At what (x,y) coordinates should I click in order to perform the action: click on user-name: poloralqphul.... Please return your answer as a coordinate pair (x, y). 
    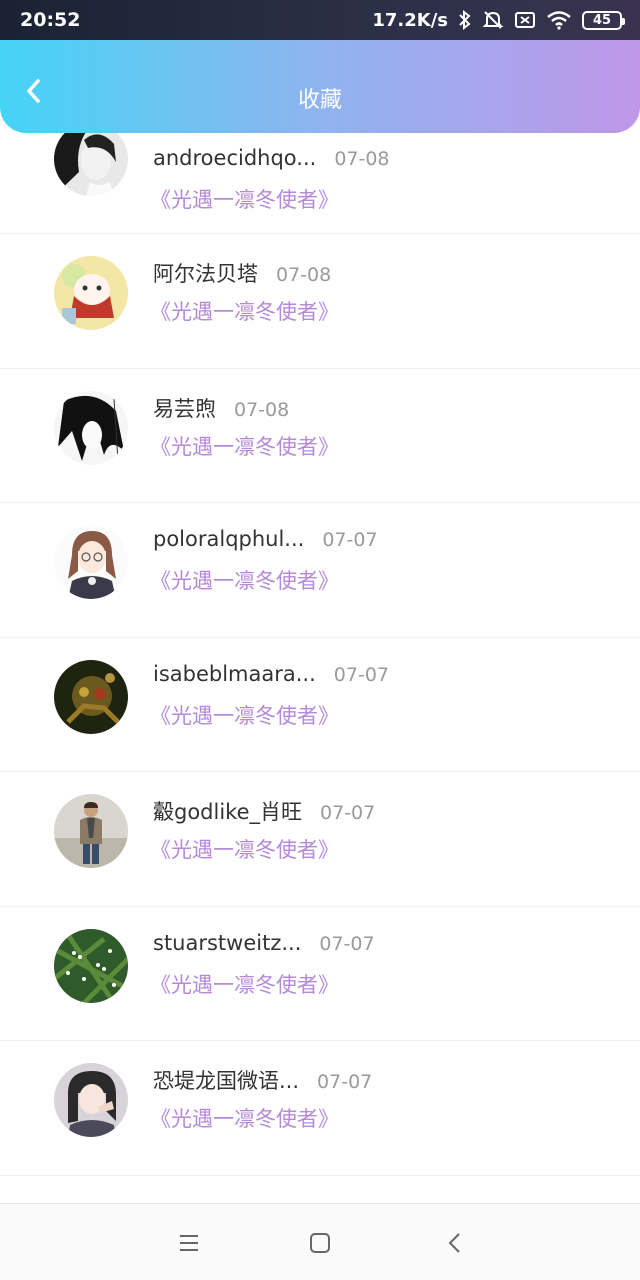
    Looking at the image, I should click on (228, 539).